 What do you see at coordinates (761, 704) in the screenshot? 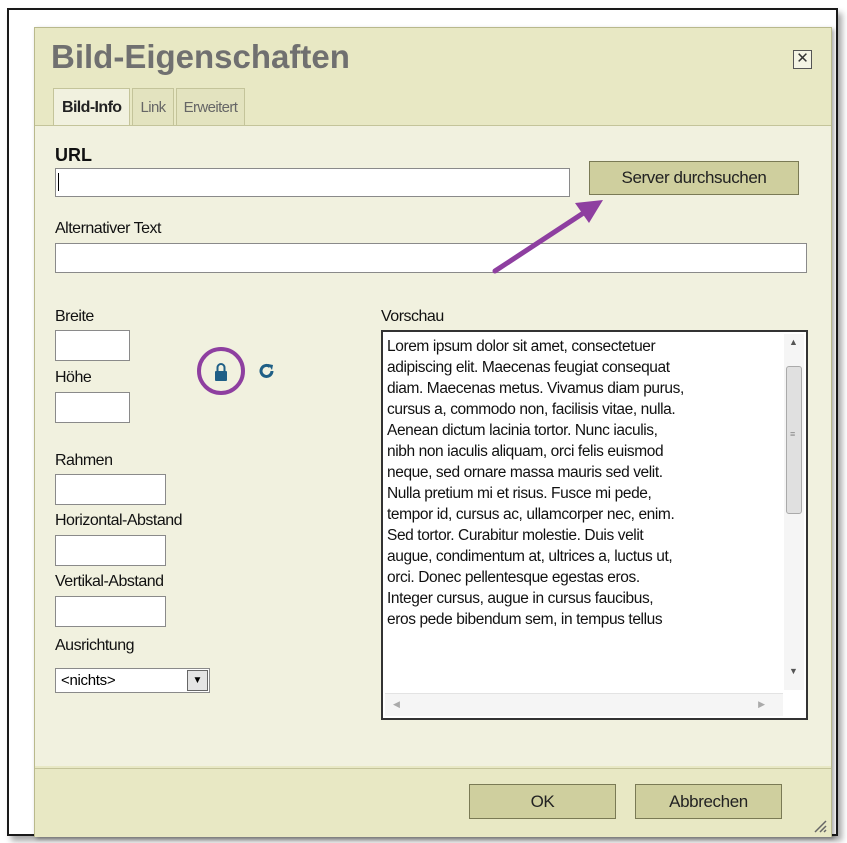
I see `scroll-right-icon: ▶` at bounding box center [761, 704].